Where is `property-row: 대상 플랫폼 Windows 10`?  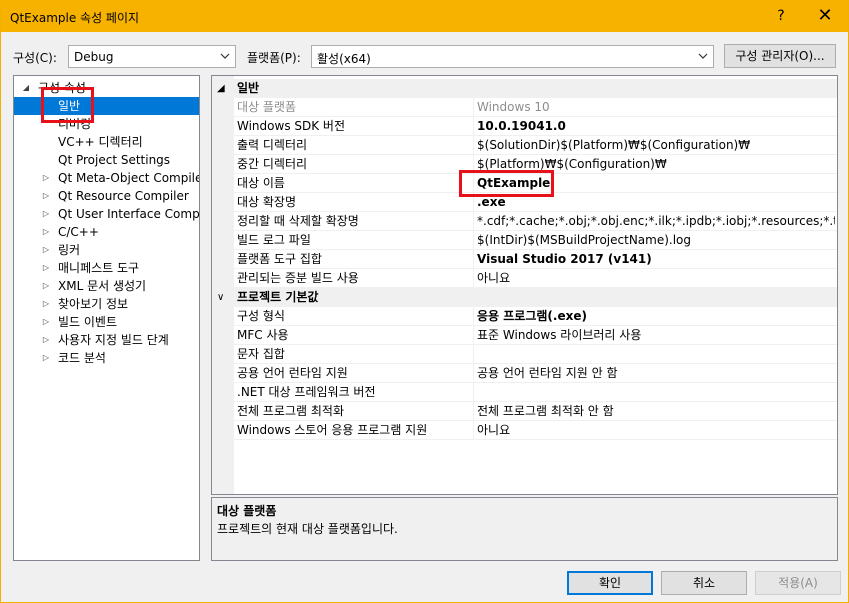 property-row: 대상 플랫폼 Windows 10 is located at coordinates (535, 107).